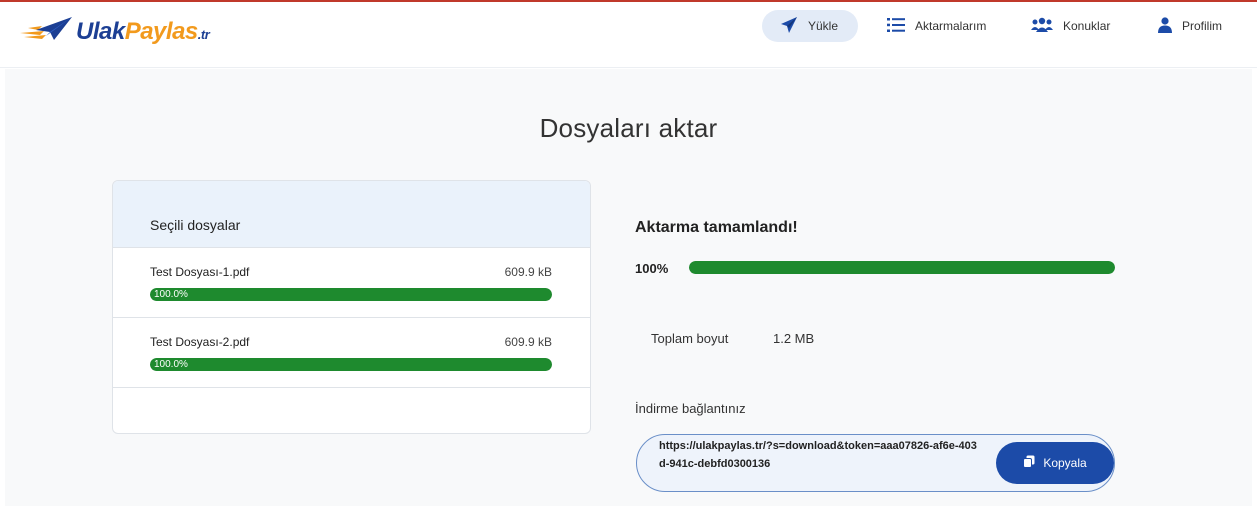 The height and width of the screenshot is (506, 1257). What do you see at coordinates (823, 26) in the screenshot?
I see `nav-upload-label: Yükle` at bounding box center [823, 26].